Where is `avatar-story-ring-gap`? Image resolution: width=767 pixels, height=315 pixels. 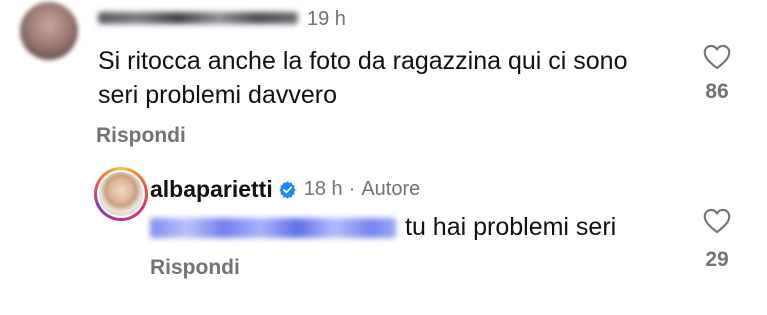 avatar-story-ring-gap is located at coordinates (121, 194).